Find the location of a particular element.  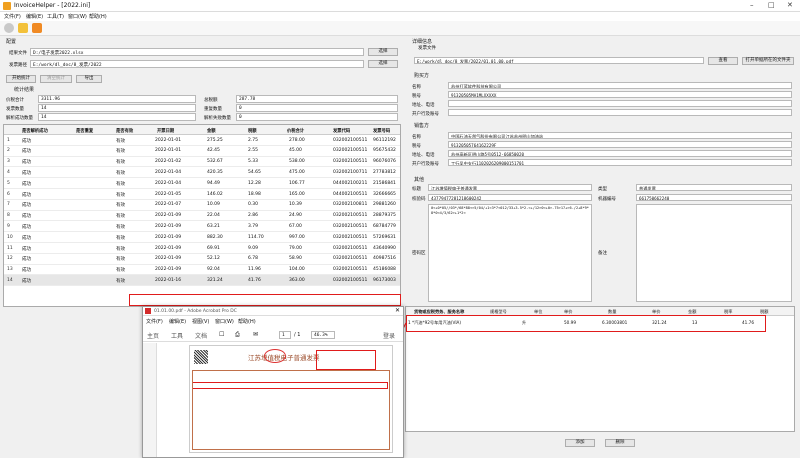

pdf-tab-document: 文档 is located at coordinates (201, 335).